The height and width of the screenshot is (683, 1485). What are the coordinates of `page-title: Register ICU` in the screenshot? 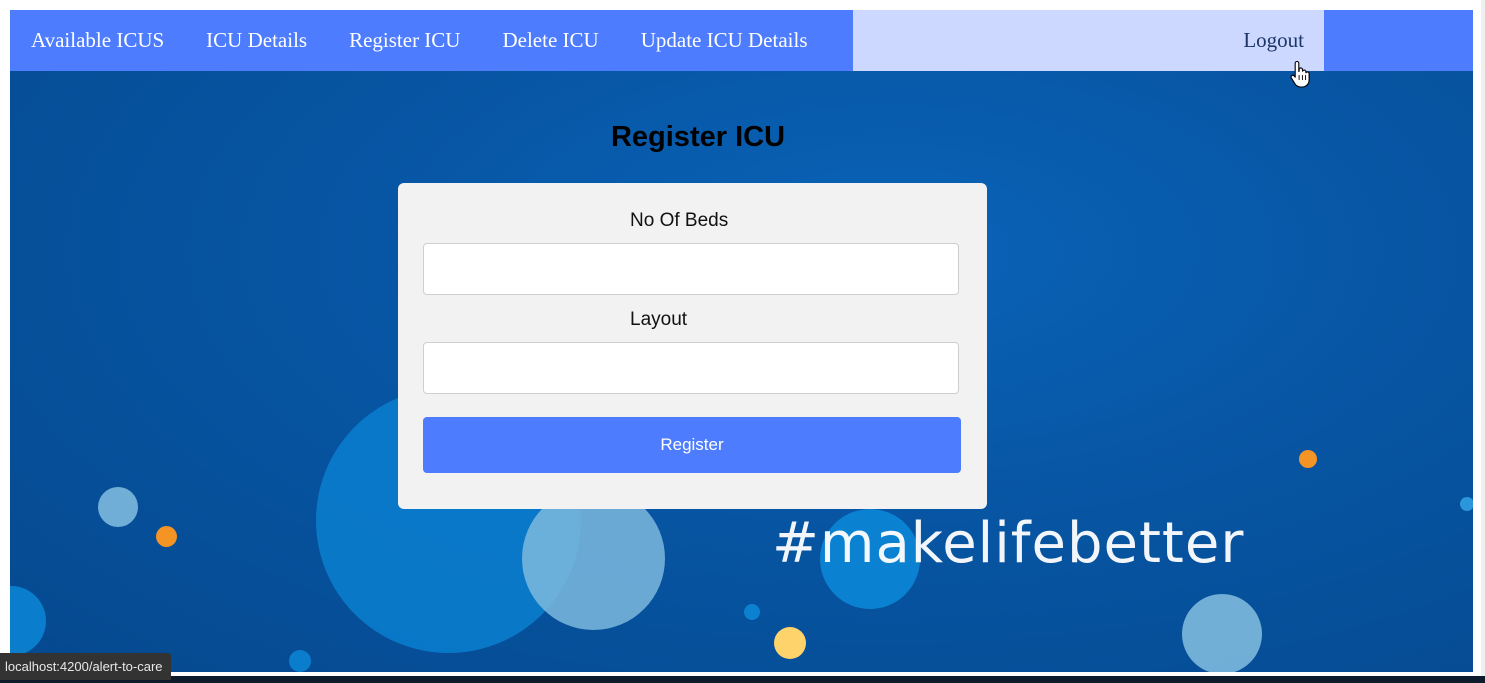 It's located at (698, 137).